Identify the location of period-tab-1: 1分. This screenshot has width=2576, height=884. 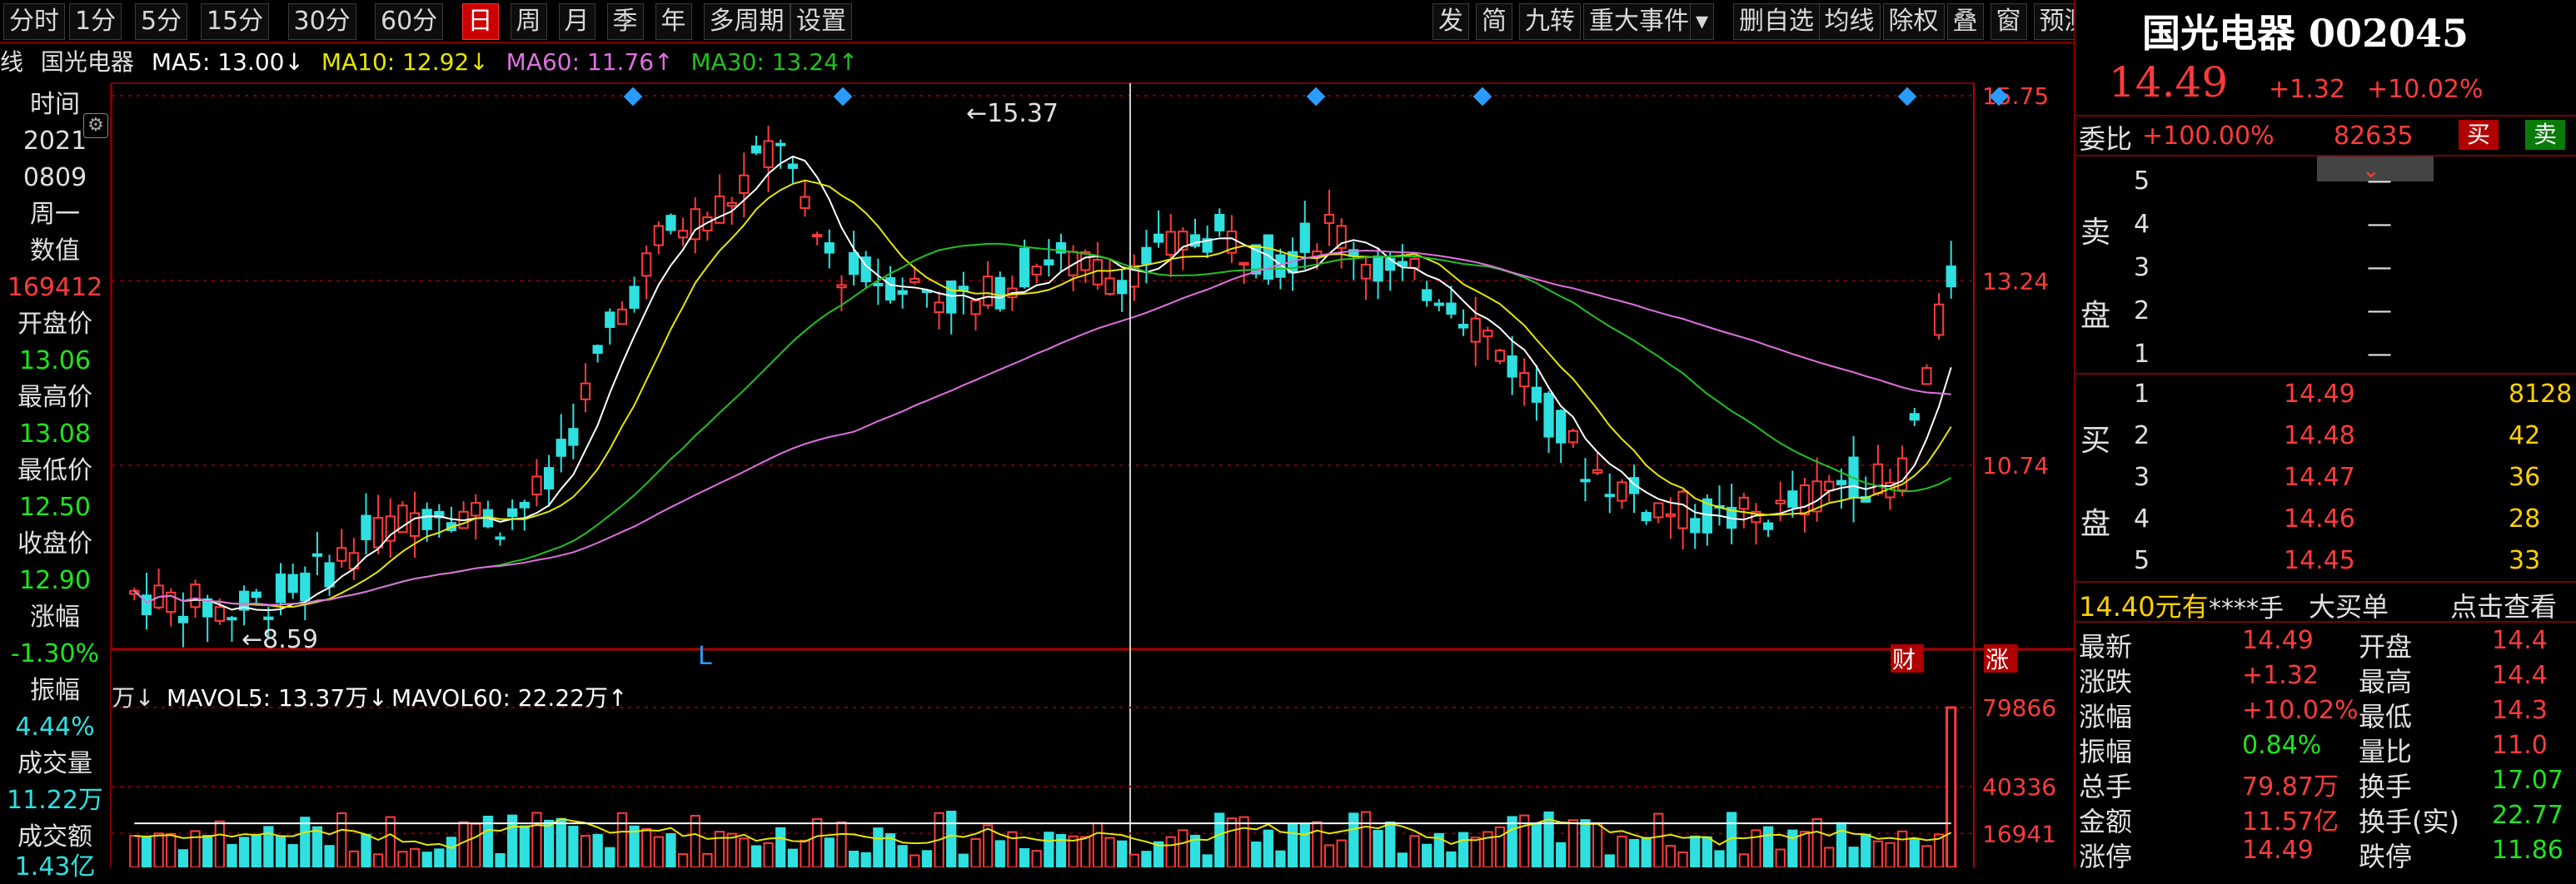
(95, 21).